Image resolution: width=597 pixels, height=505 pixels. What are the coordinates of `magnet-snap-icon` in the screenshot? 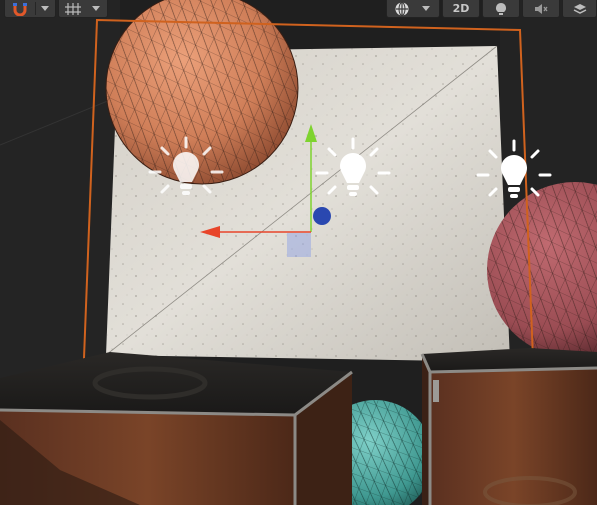 It's located at (20, 8).